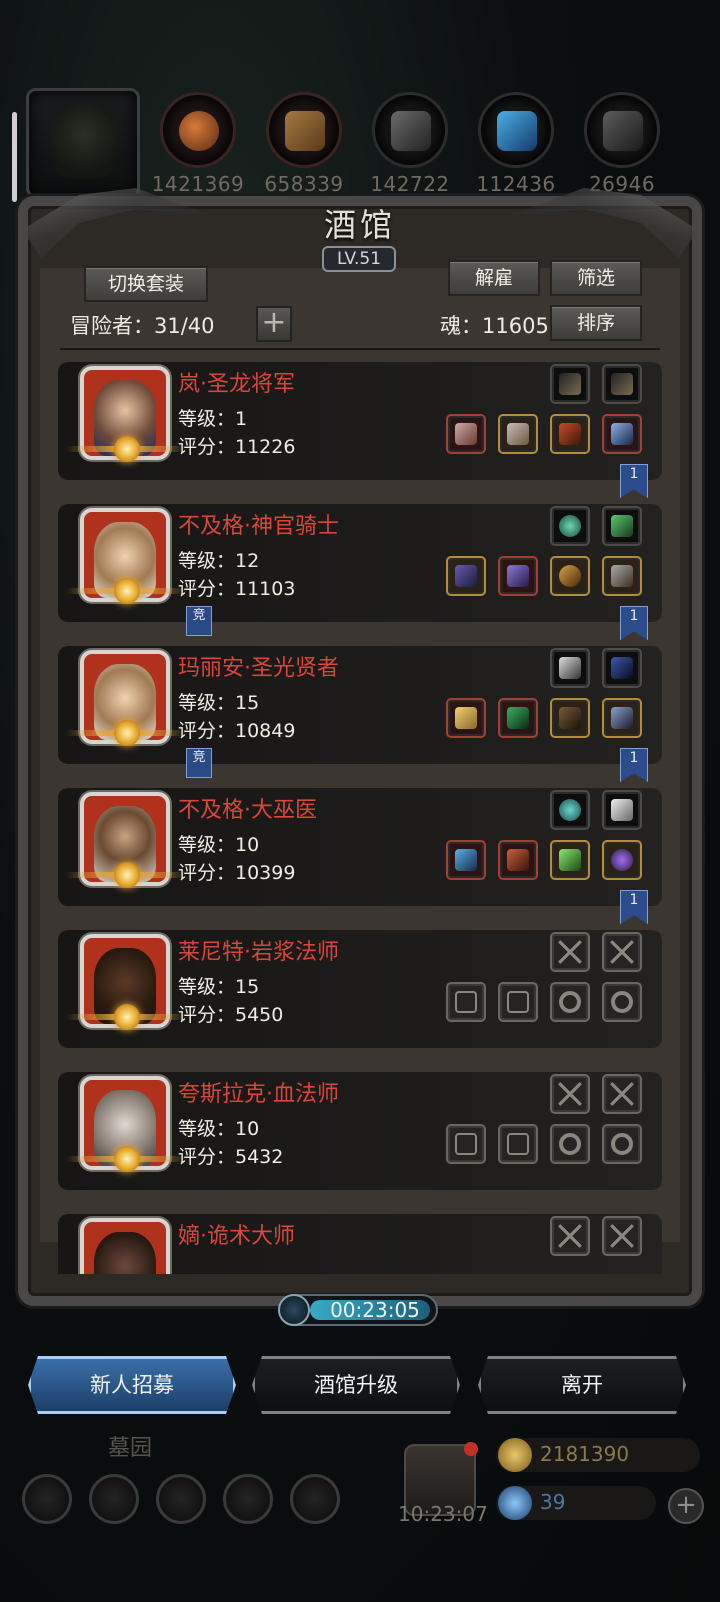  Describe the element at coordinates (576, 1503) in the screenshot. I see `gem-counter: 39` at that location.